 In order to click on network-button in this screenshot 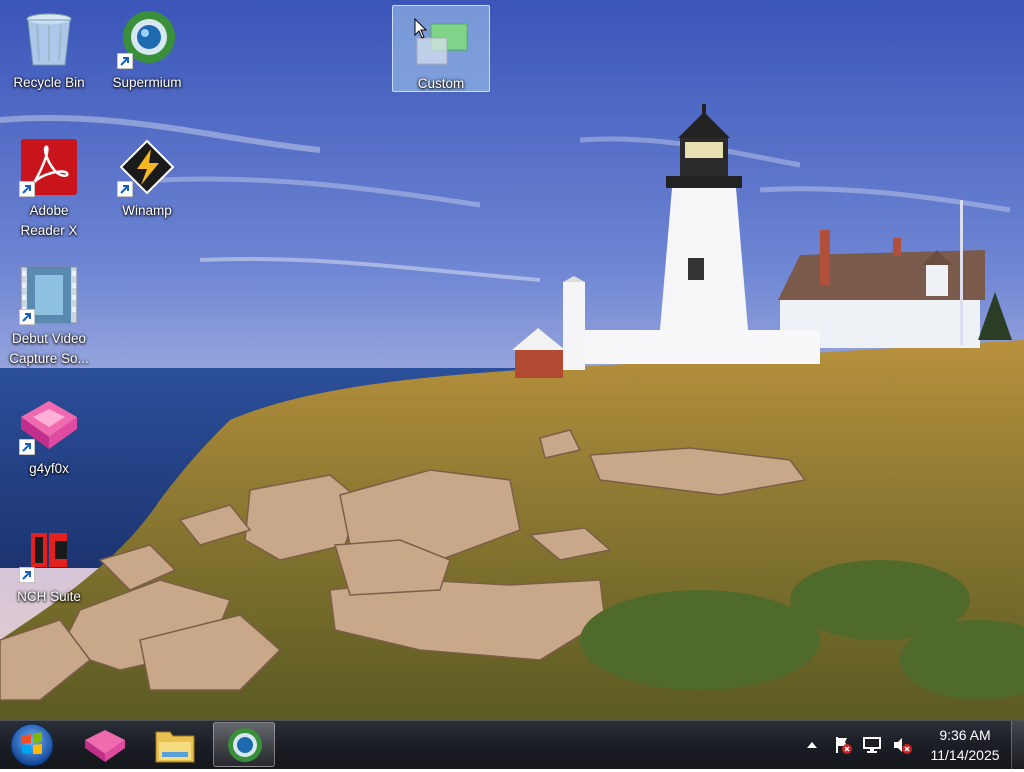, I will do `click(872, 745)`.